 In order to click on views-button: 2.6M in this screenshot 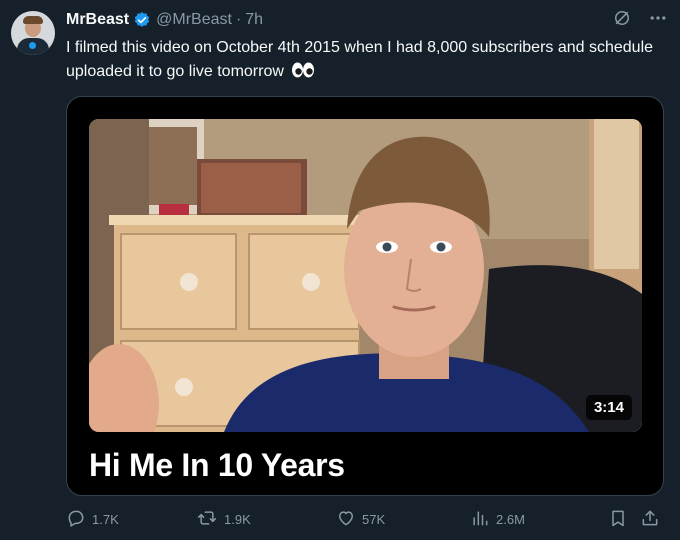, I will do `click(497, 519)`.